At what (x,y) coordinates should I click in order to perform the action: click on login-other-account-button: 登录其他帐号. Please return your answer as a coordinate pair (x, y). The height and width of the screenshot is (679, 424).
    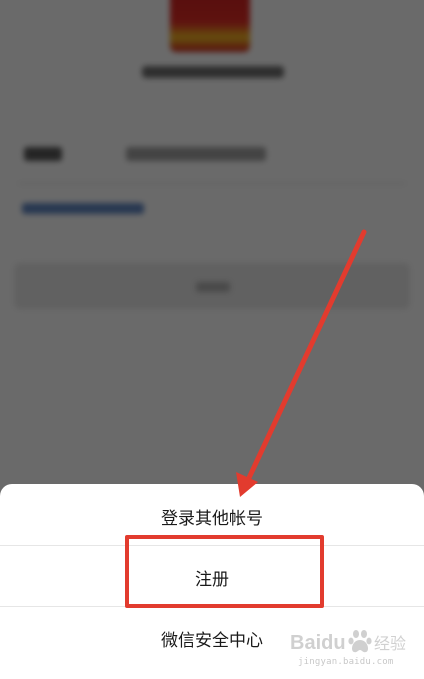
    Looking at the image, I should click on (212, 516).